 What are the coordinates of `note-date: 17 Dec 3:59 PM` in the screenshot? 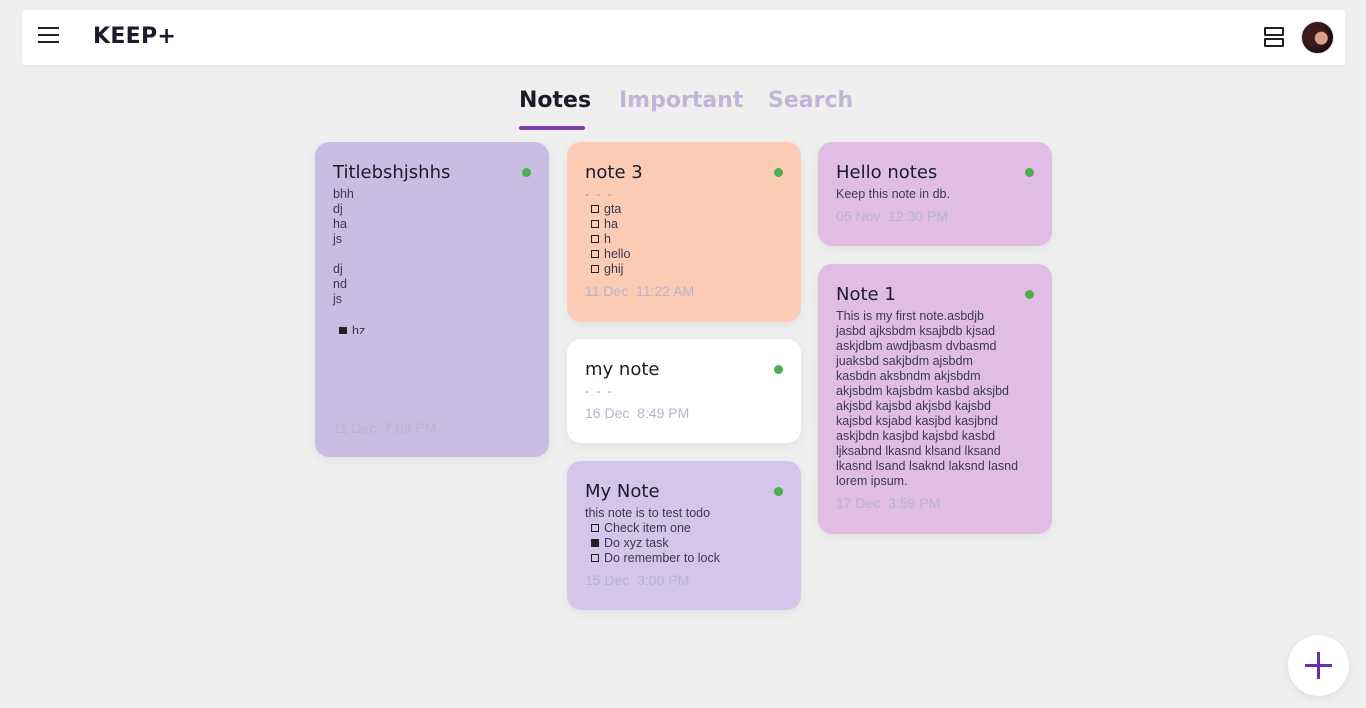 It's located at (888, 503).